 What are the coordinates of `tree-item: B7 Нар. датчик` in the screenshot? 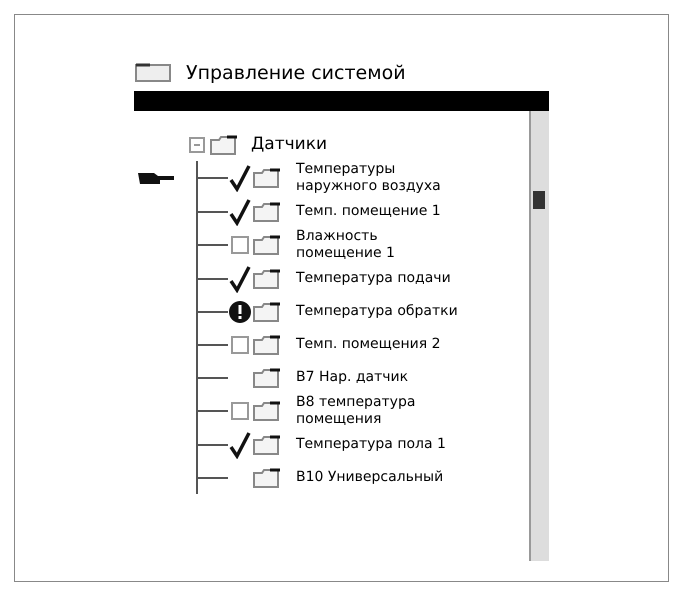 It's located at (352, 377).